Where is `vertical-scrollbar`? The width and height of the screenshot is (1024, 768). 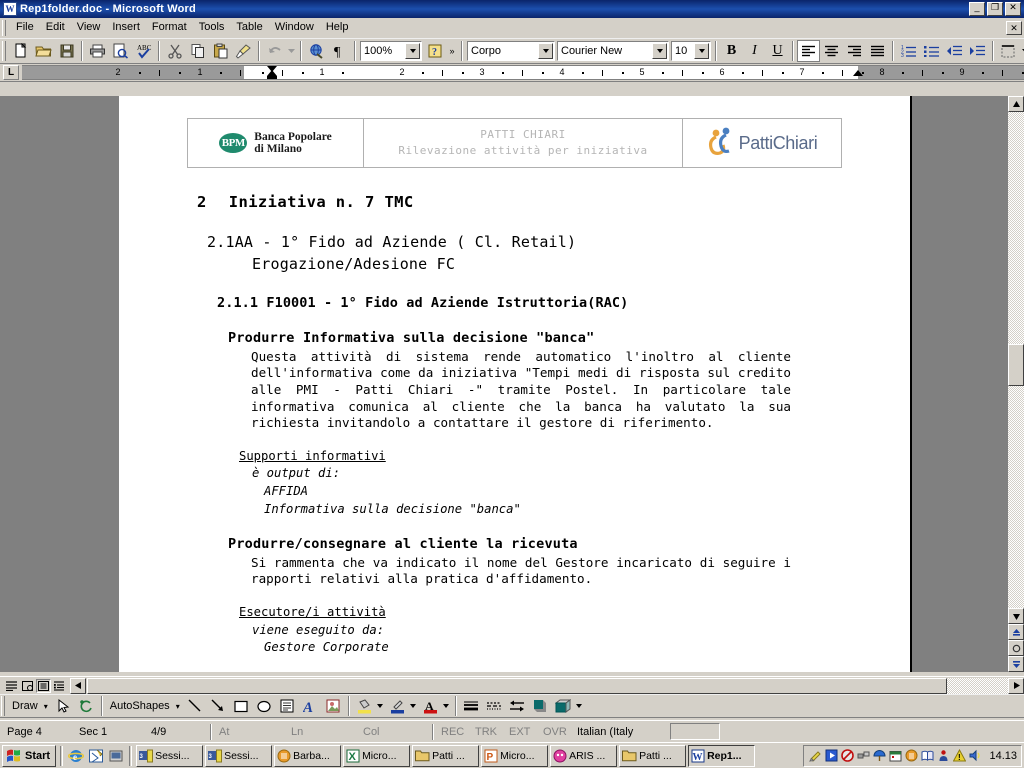 vertical-scrollbar is located at coordinates (1016, 384).